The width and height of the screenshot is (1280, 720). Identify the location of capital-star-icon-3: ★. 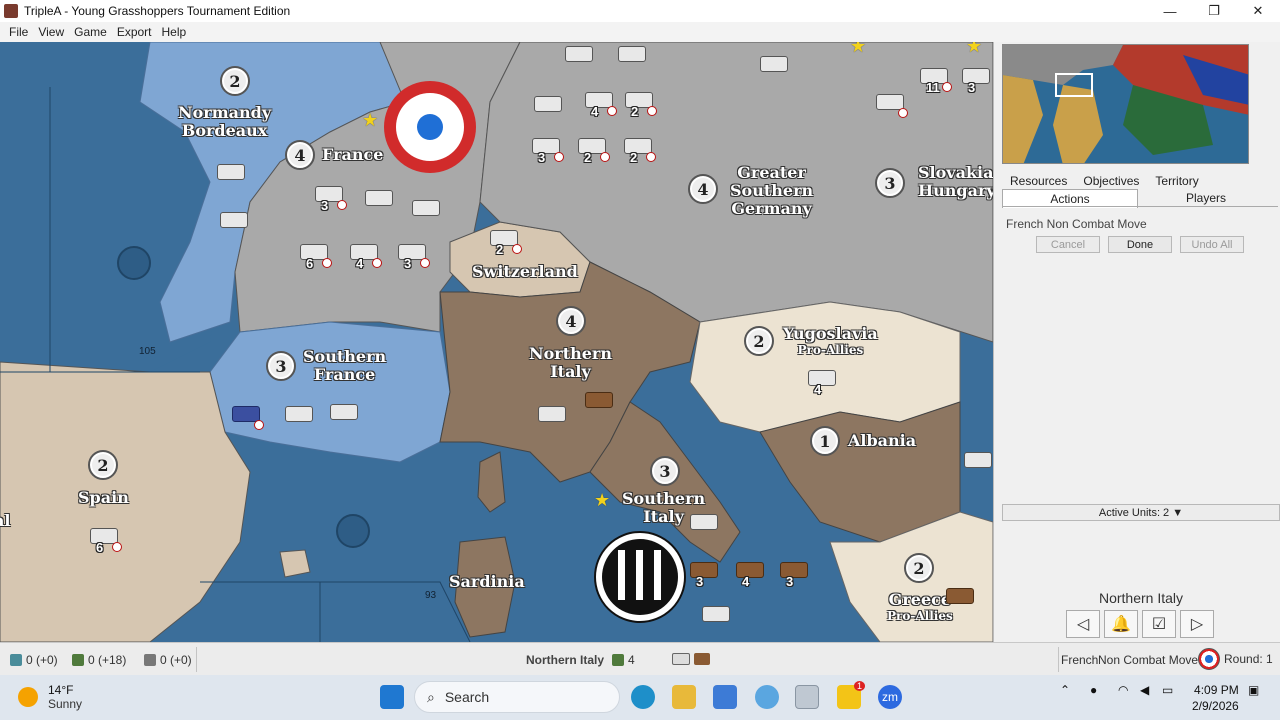
(974, 49).